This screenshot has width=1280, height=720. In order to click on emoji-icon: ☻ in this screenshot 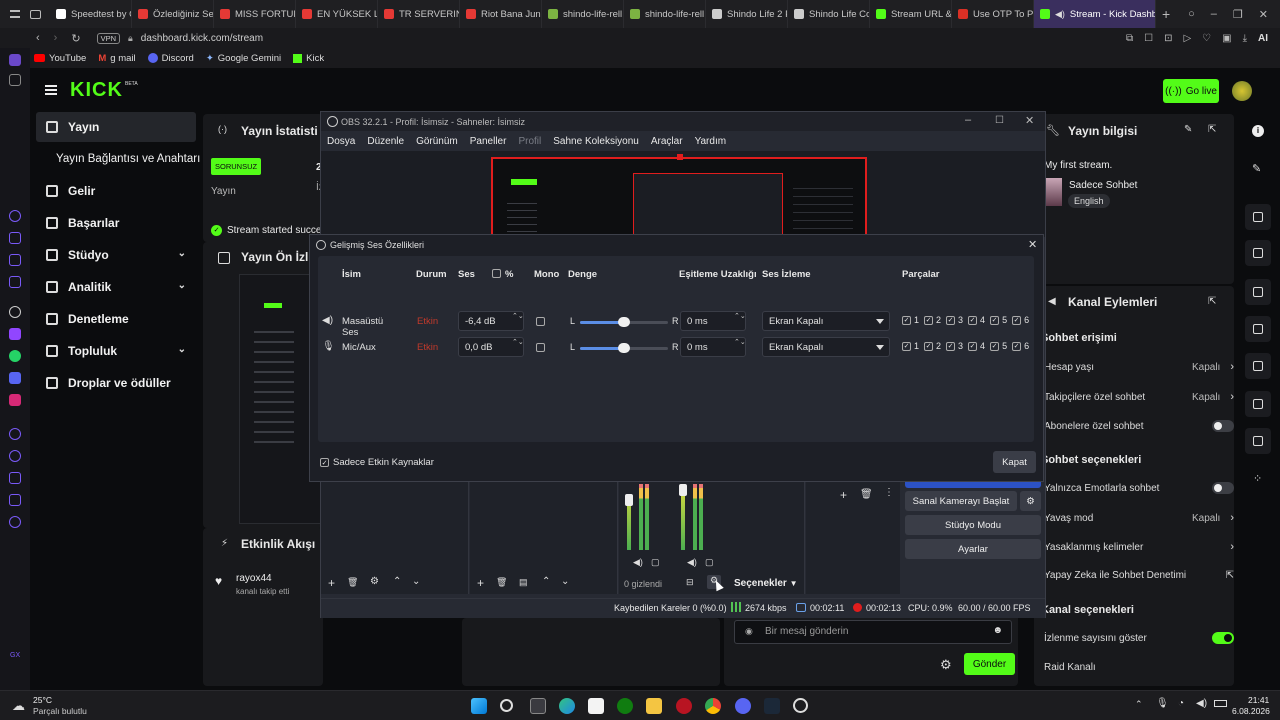, I will do `click(997, 630)`.